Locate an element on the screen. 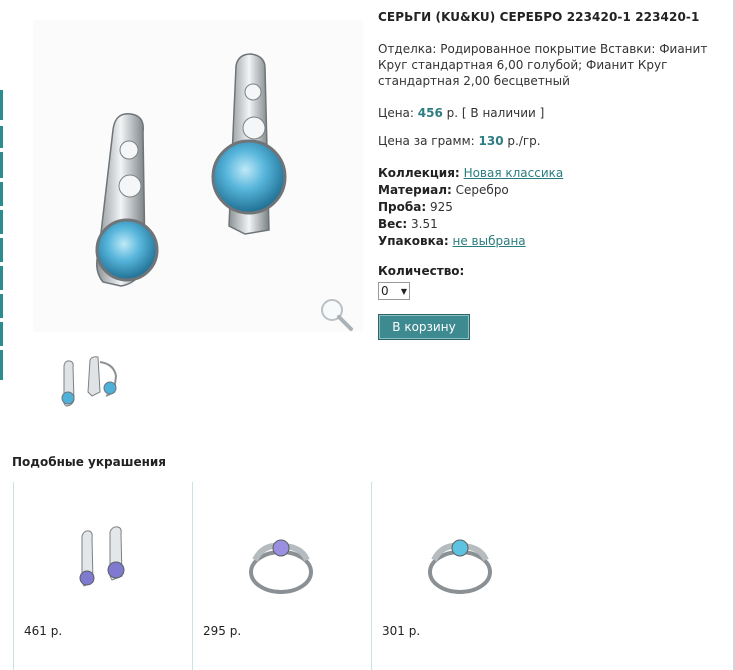 The height and width of the screenshot is (670, 735). earrings-icon is located at coordinates (102, 556).